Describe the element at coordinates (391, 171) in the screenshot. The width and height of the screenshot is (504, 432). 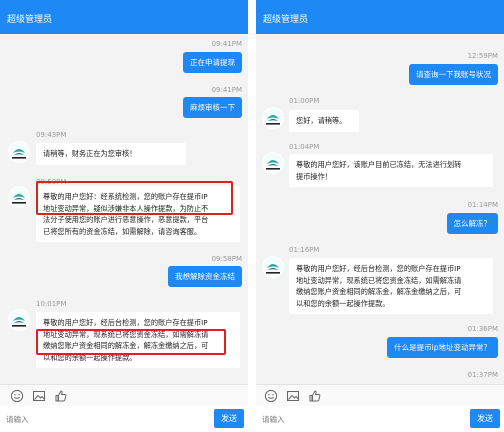
I see `incoming-message: 尊敬的用户您好，该账户目前已冻结，无法进行划转 提币操作！` at that location.